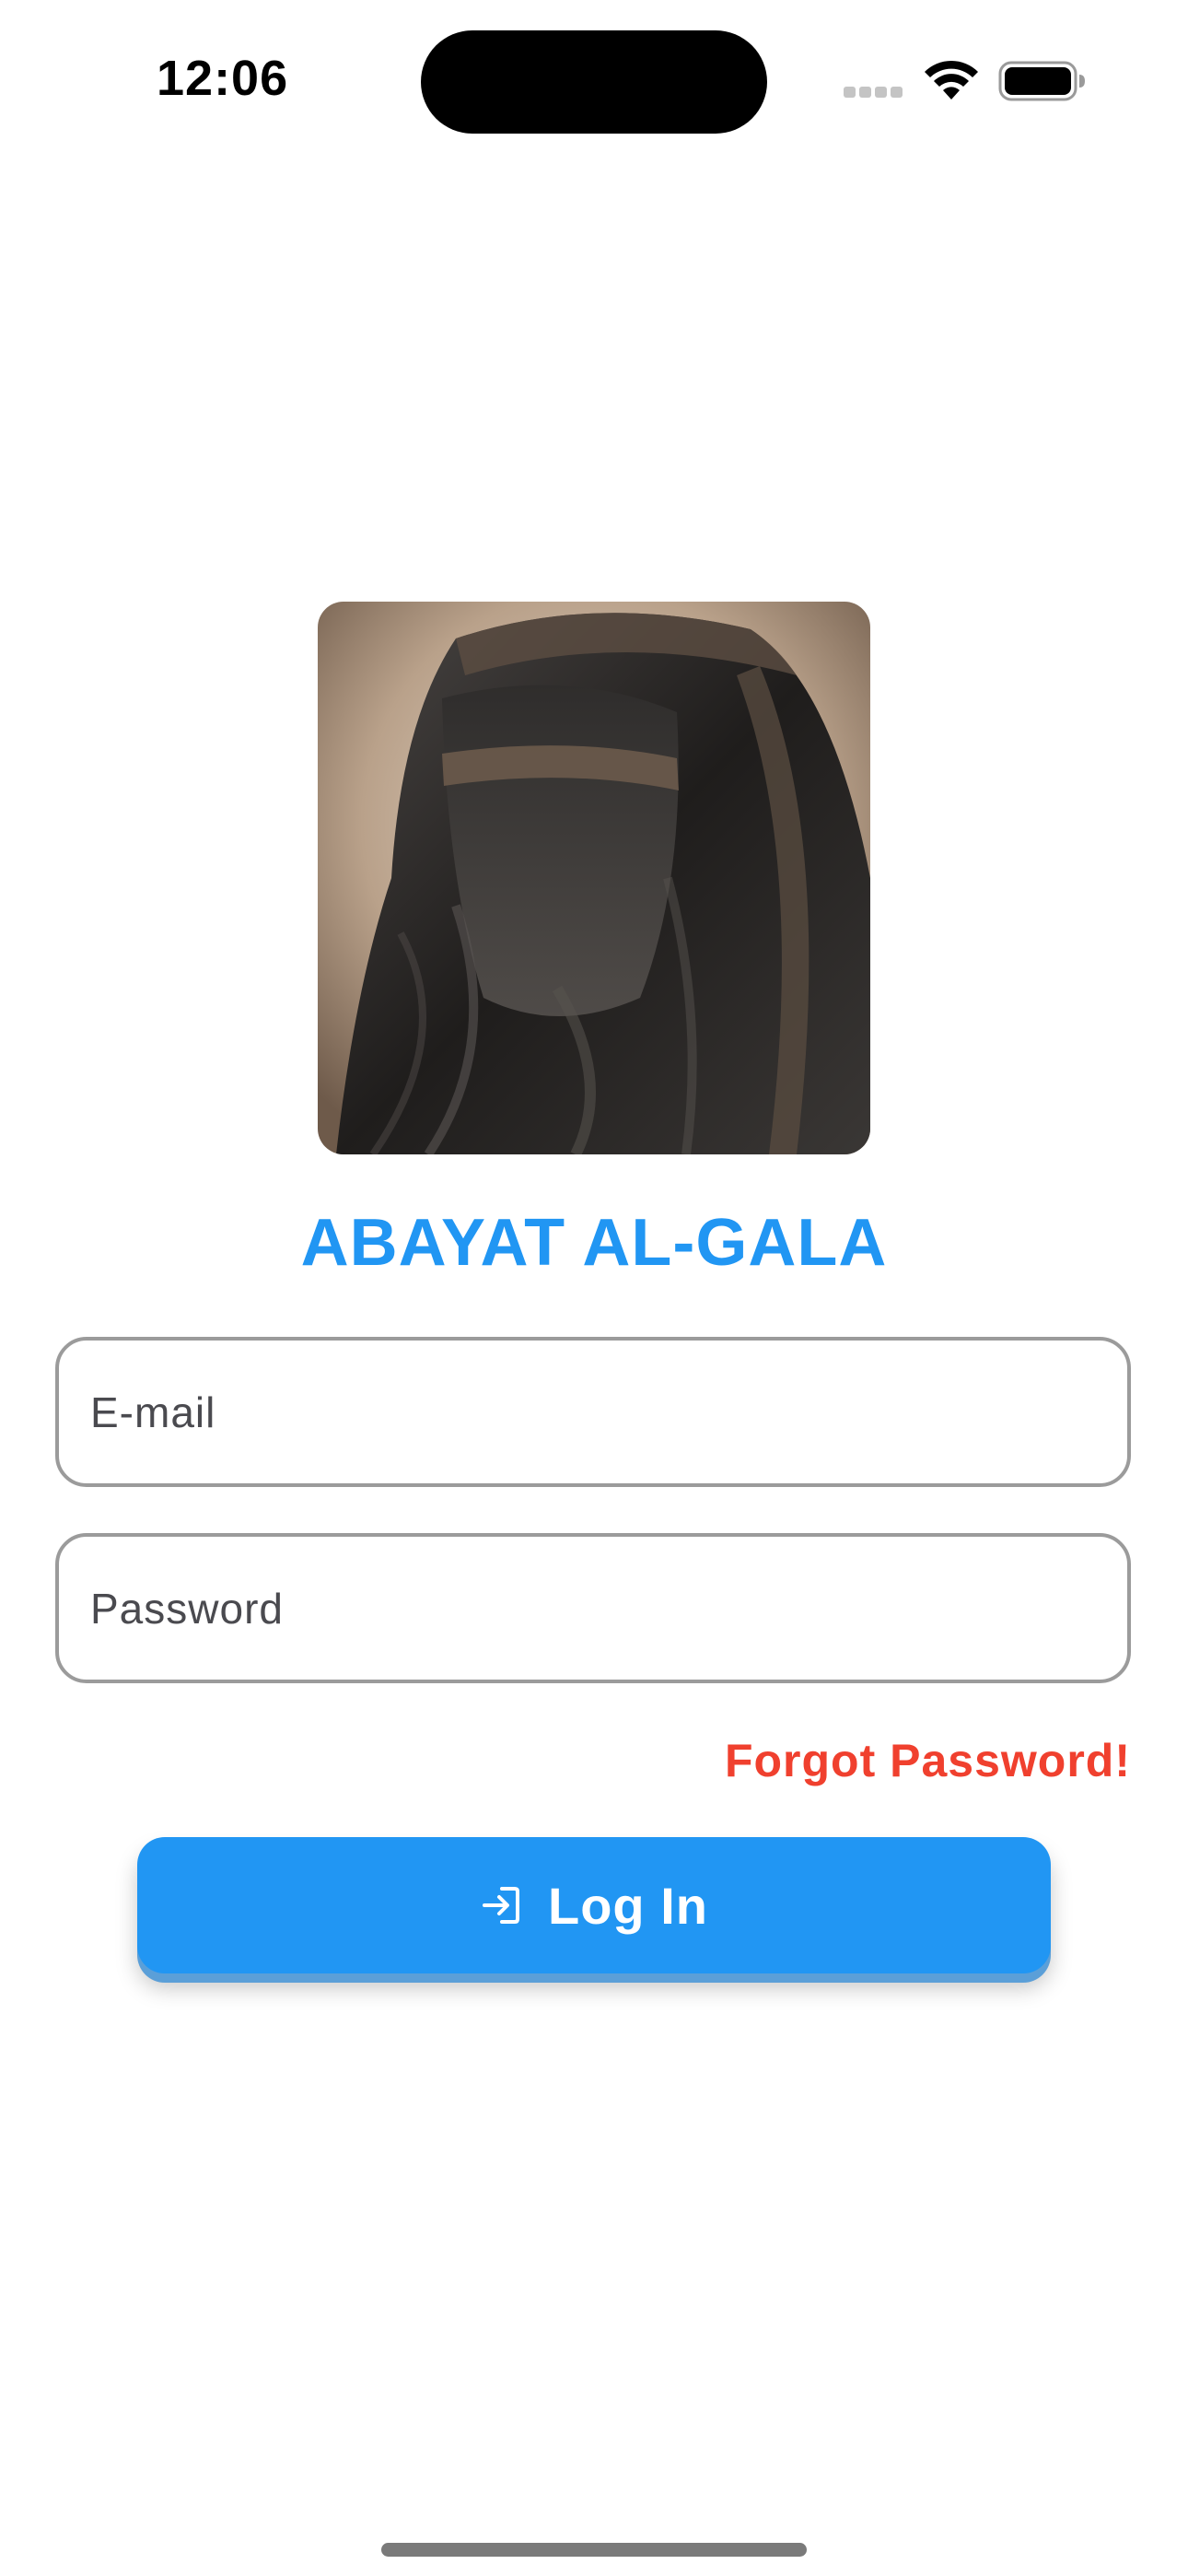 The image size is (1188, 2576). Describe the element at coordinates (223, 78) in the screenshot. I see `status-time: 12:06` at that location.